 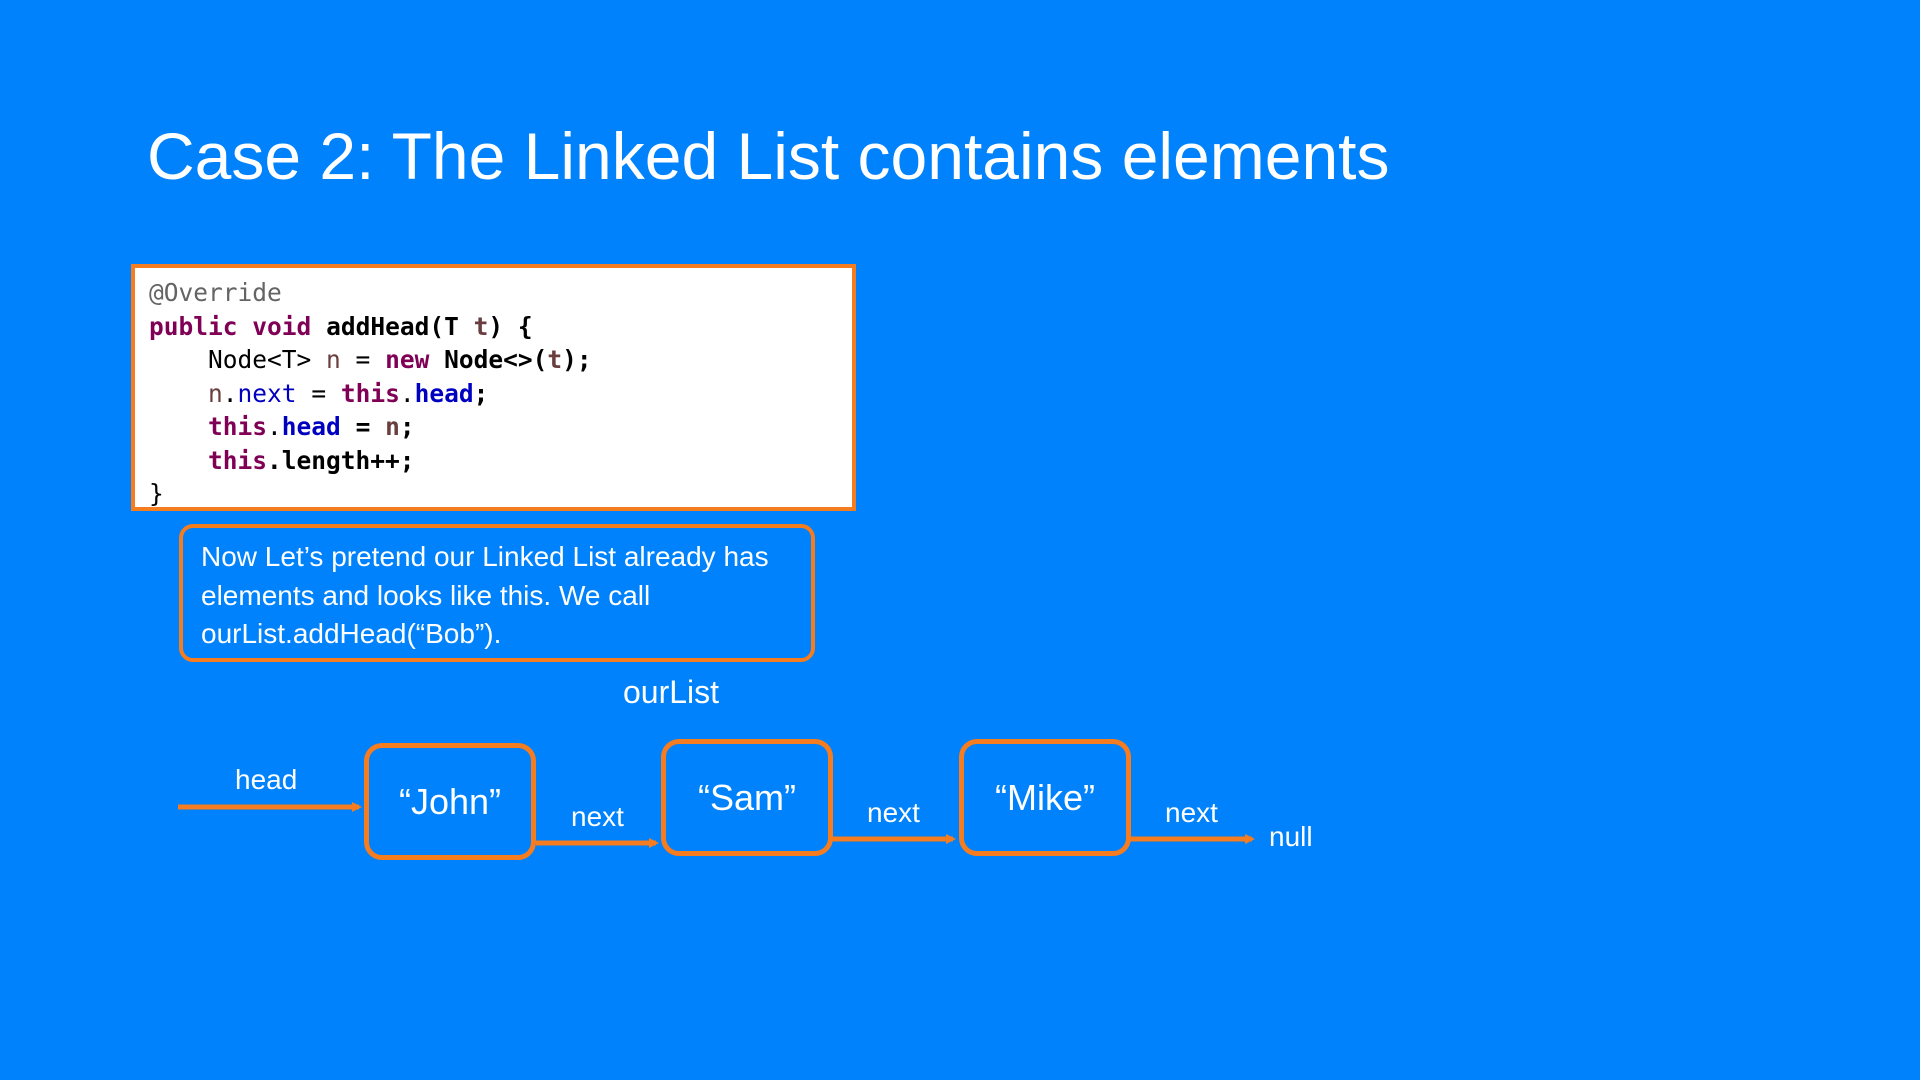 I want to click on next-label-1: next, so click(x=597, y=816).